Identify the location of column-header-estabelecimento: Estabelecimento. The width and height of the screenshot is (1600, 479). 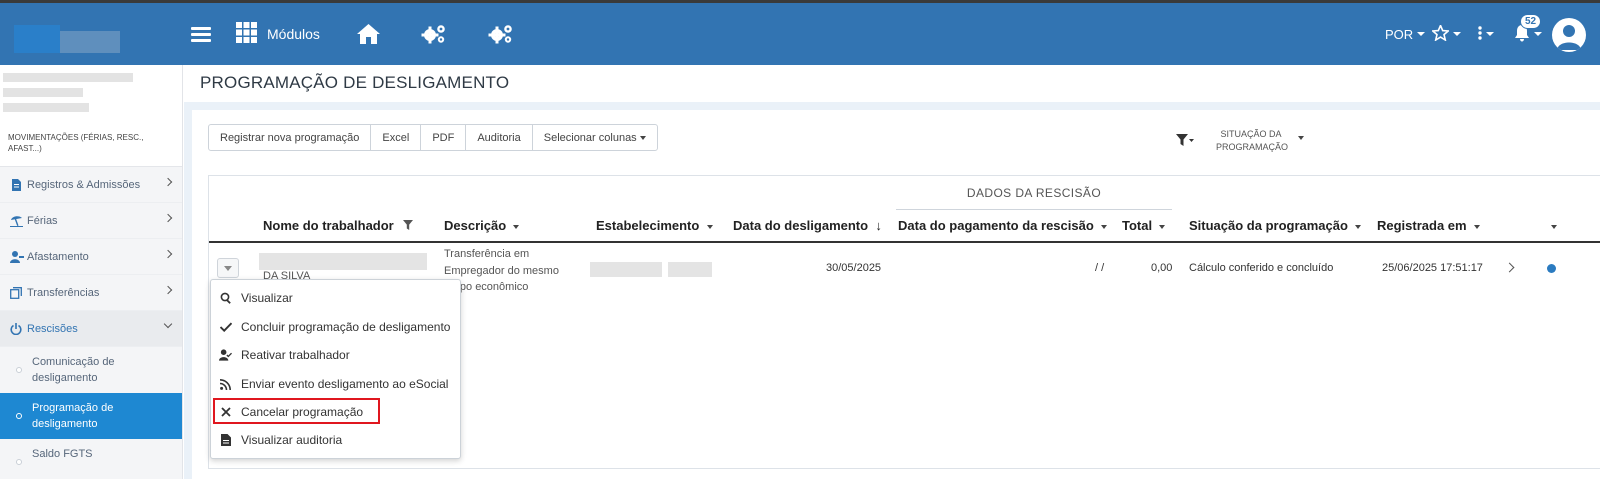
(654, 225).